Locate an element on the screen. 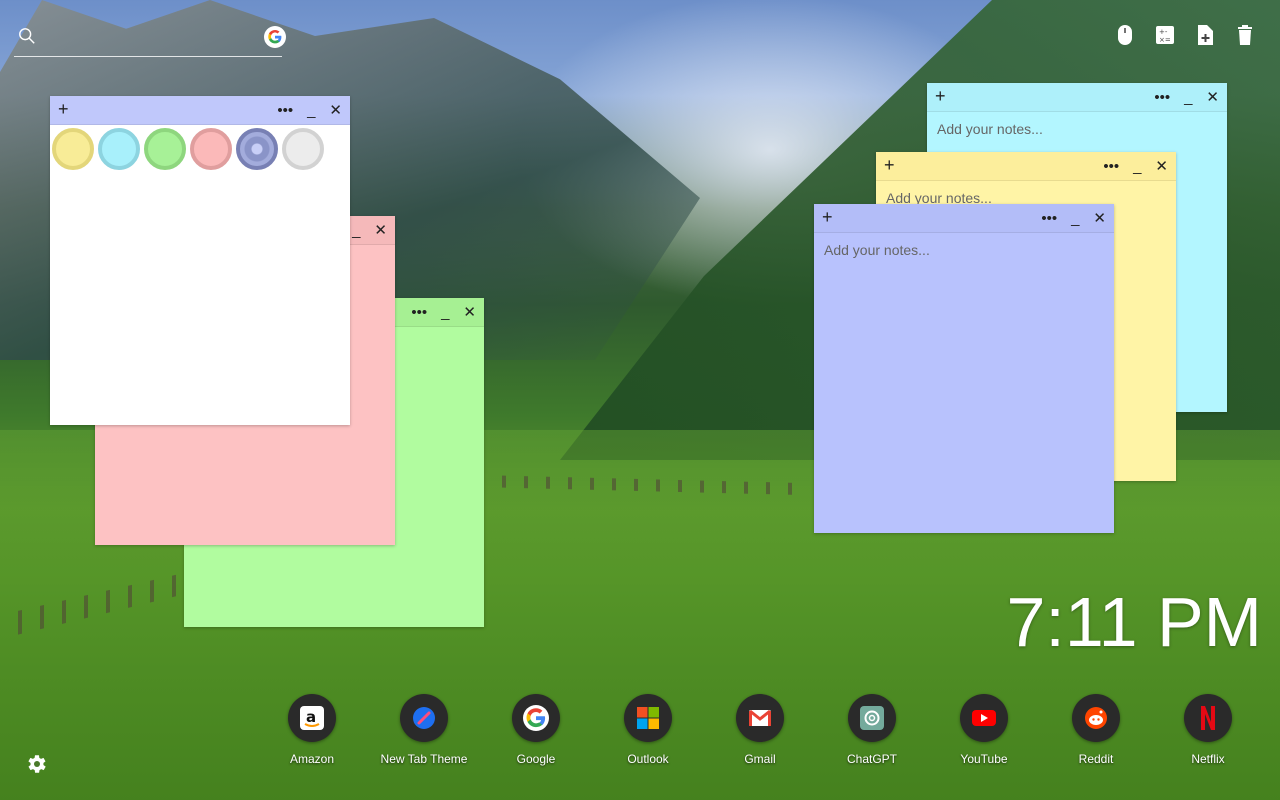  shortcut-netflix: Netflix is located at coordinates (1208, 730).